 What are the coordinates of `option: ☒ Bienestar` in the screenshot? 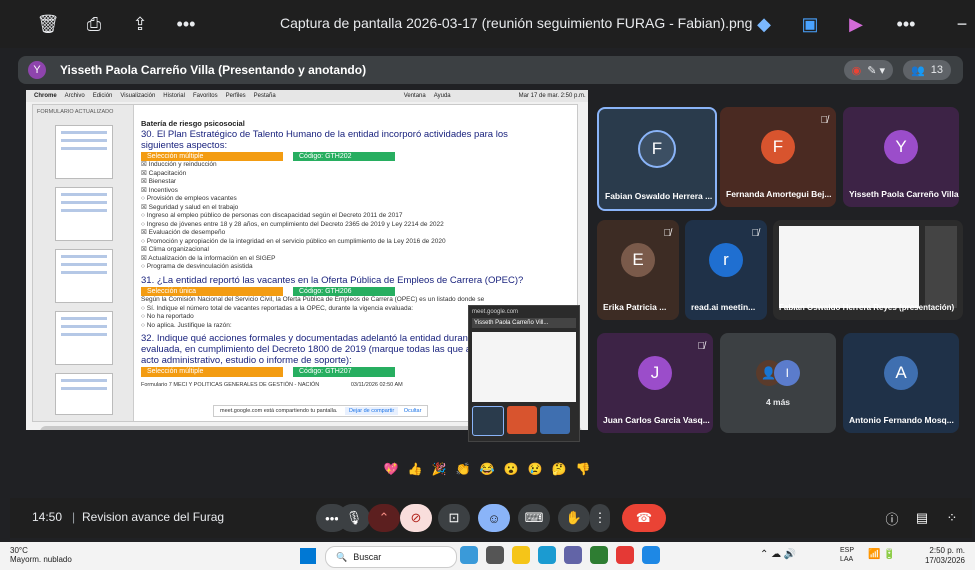 It's located at (346, 182).